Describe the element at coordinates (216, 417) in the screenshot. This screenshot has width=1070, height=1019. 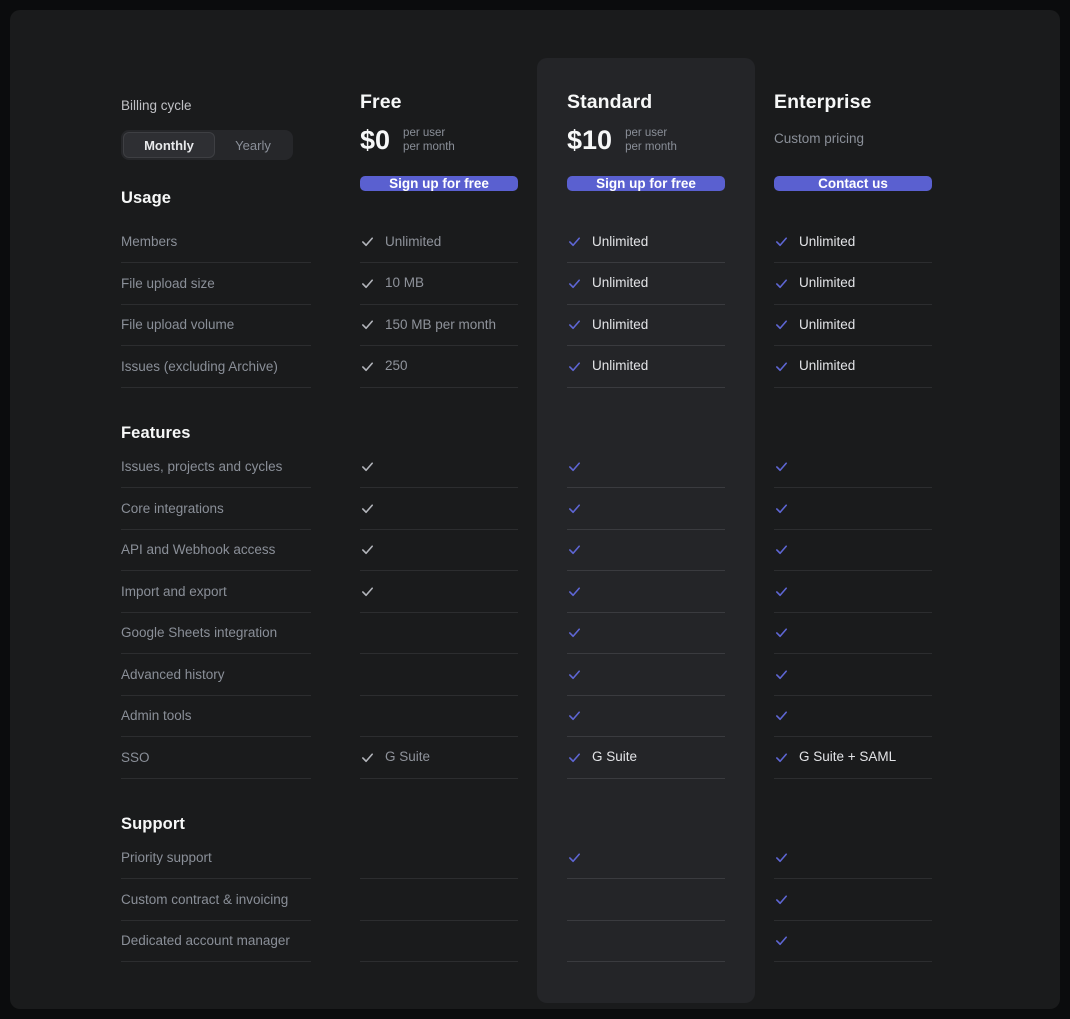
I see `section-heading-features: Features` at that location.